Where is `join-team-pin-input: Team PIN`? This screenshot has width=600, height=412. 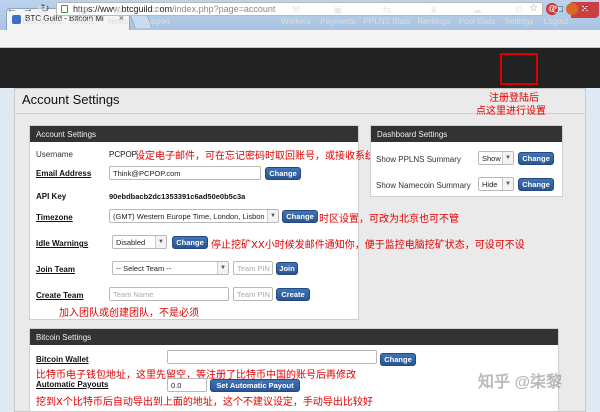
join-team-pin-input: Team PIN is located at coordinates (253, 268).